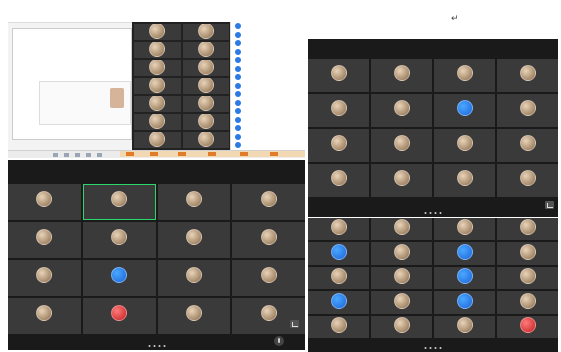 The width and height of the screenshot is (561, 352). I want to click on participant-list, so click(267, 90).